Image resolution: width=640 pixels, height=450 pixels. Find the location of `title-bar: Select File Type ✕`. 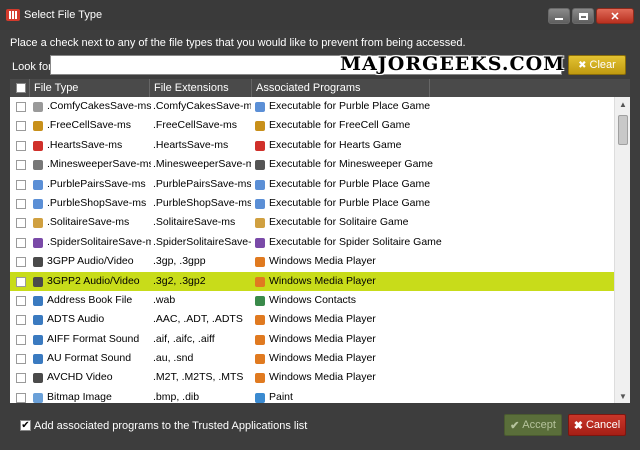

title-bar: Select File Type ✕ is located at coordinates (320, 15).